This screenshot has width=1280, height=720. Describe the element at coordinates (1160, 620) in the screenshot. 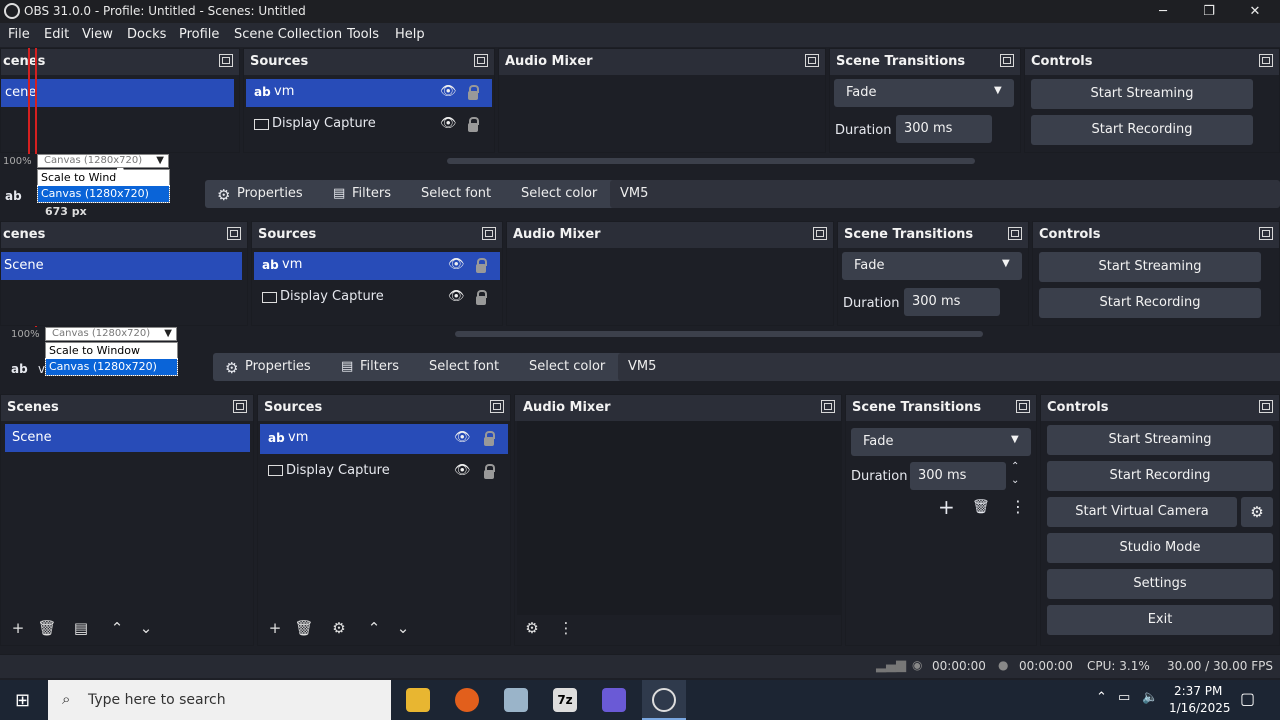

I see `exit-button: Exit` at that location.